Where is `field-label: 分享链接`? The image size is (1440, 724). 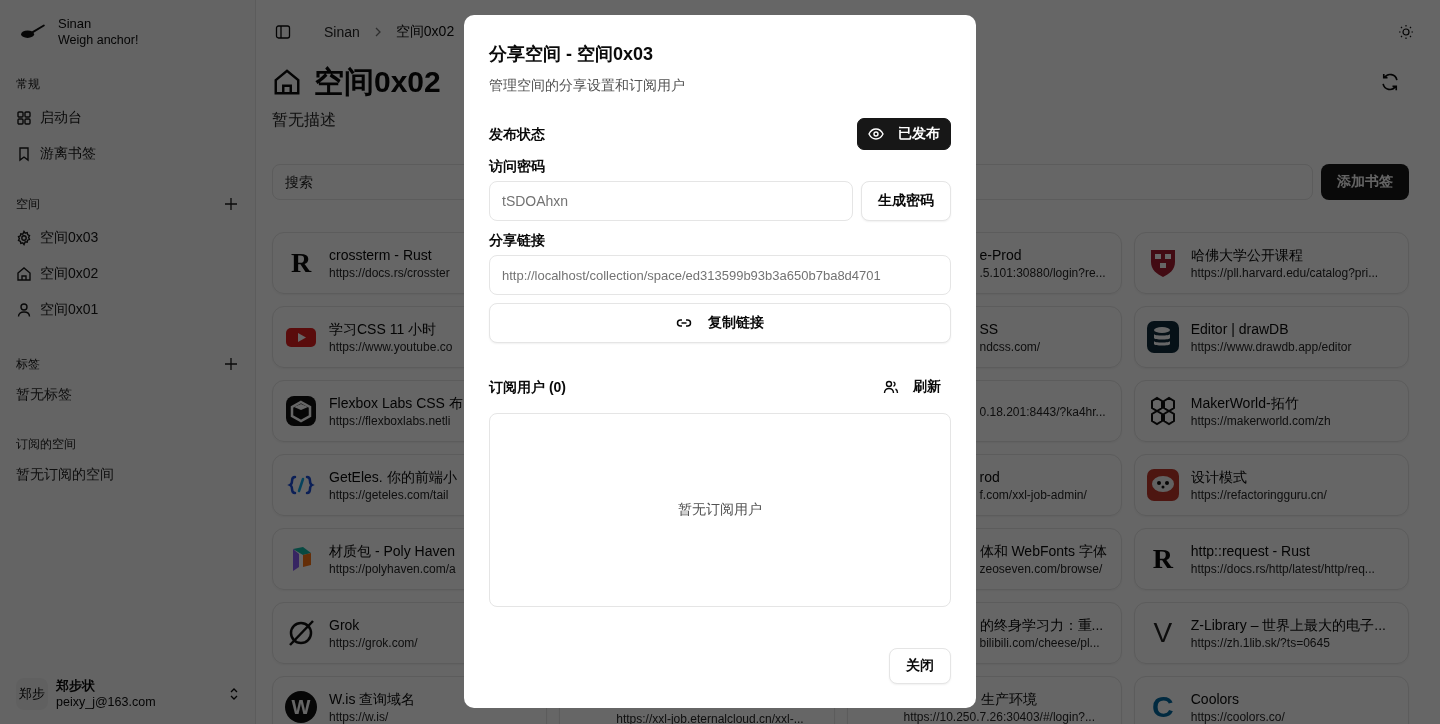
field-label: 分享链接 is located at coordinates (517, 240).